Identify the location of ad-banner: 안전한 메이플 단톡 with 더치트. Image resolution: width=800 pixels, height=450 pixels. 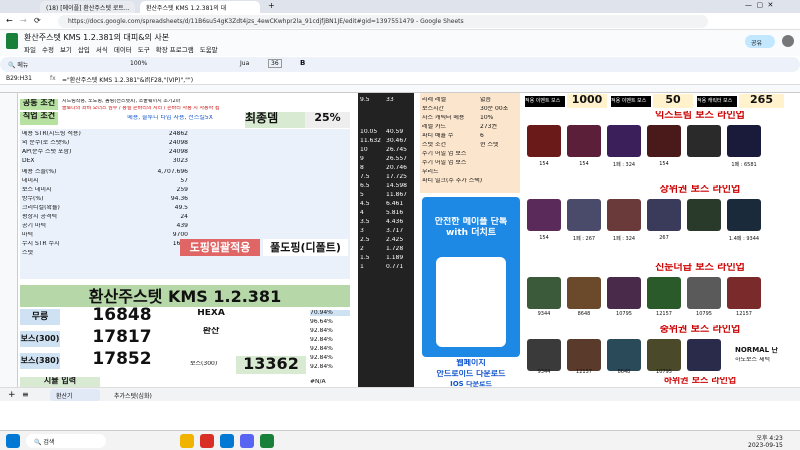
(471, 277).